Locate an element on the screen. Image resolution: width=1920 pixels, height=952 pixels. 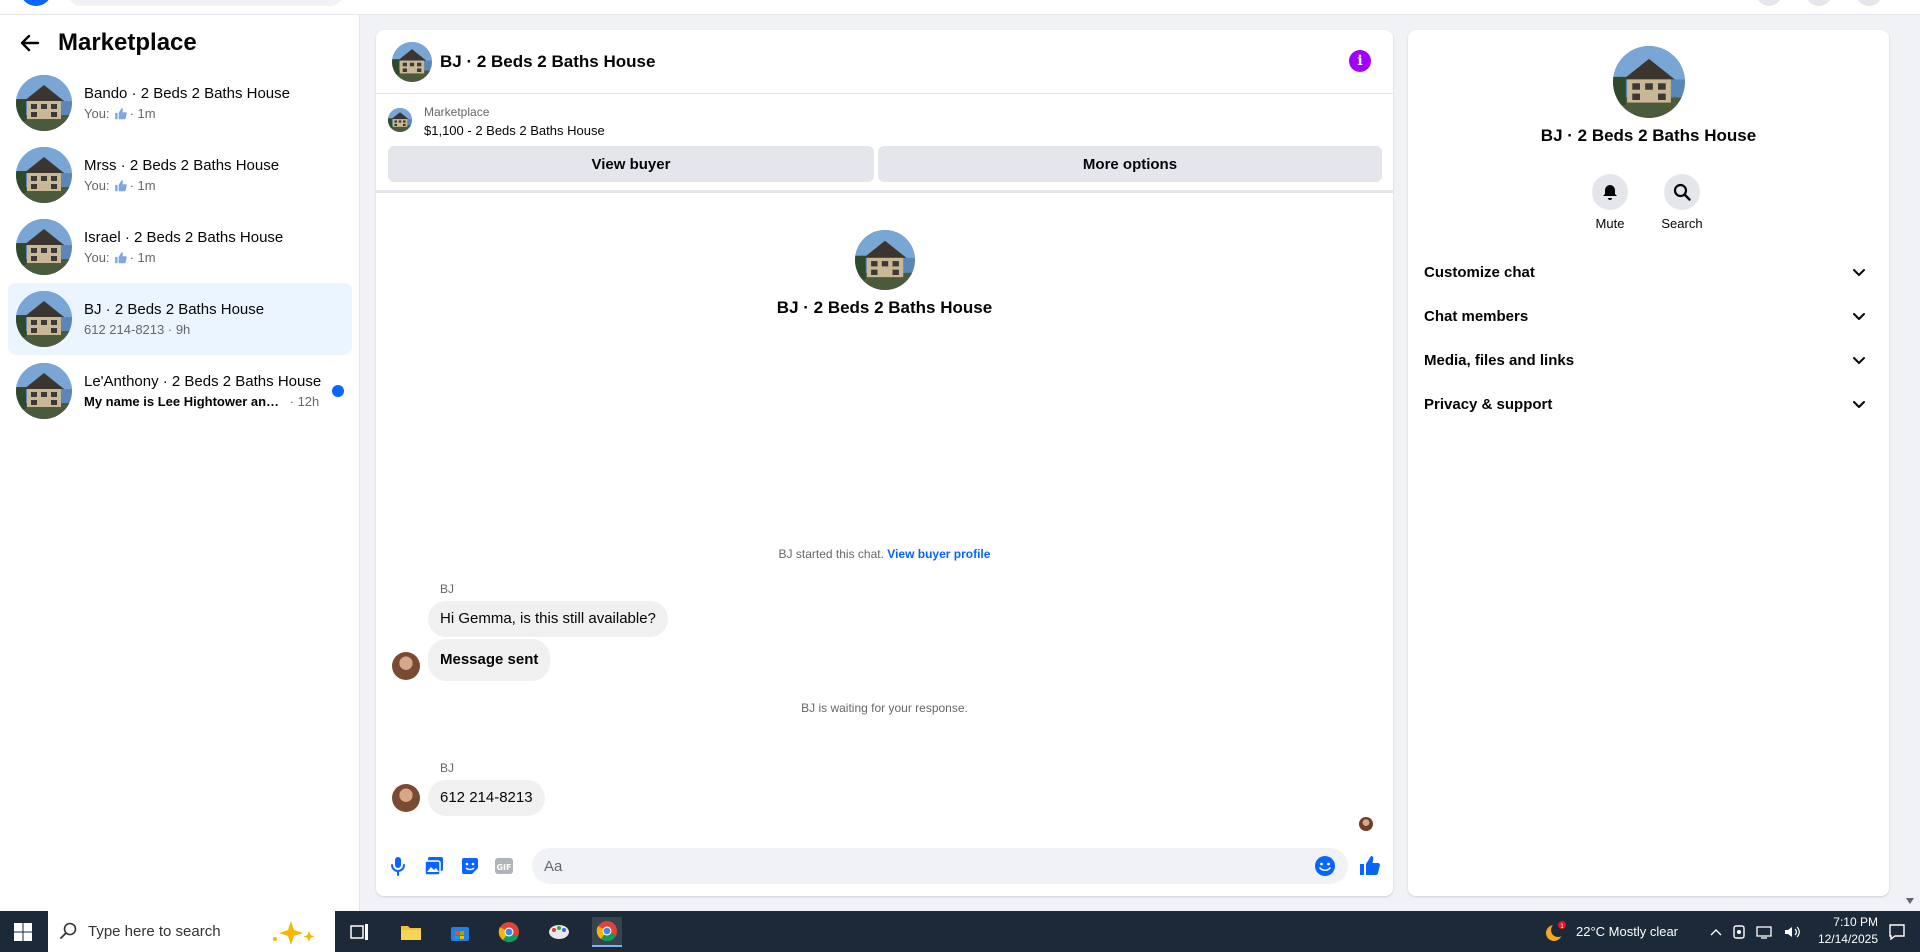
svg-text: GIF is located at coordinates (503, 867).